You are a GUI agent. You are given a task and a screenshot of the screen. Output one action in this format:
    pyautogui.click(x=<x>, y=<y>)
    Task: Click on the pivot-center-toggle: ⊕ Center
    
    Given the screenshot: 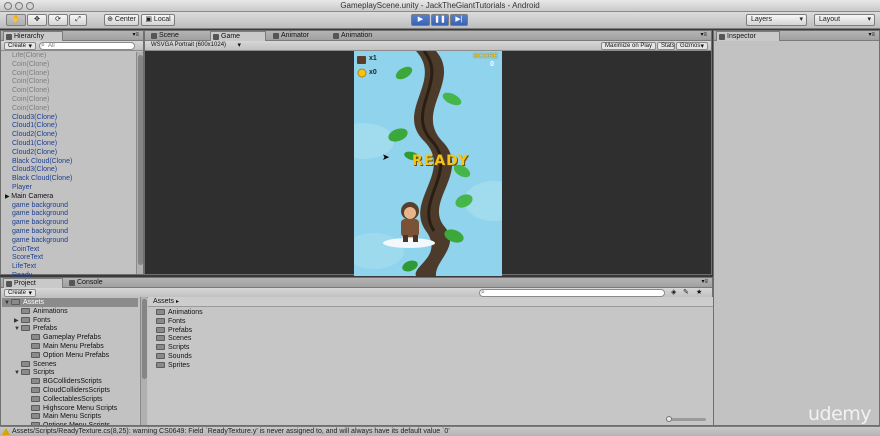 What is the action you would take?
    pyautogui.click(x=121, y=20)
    